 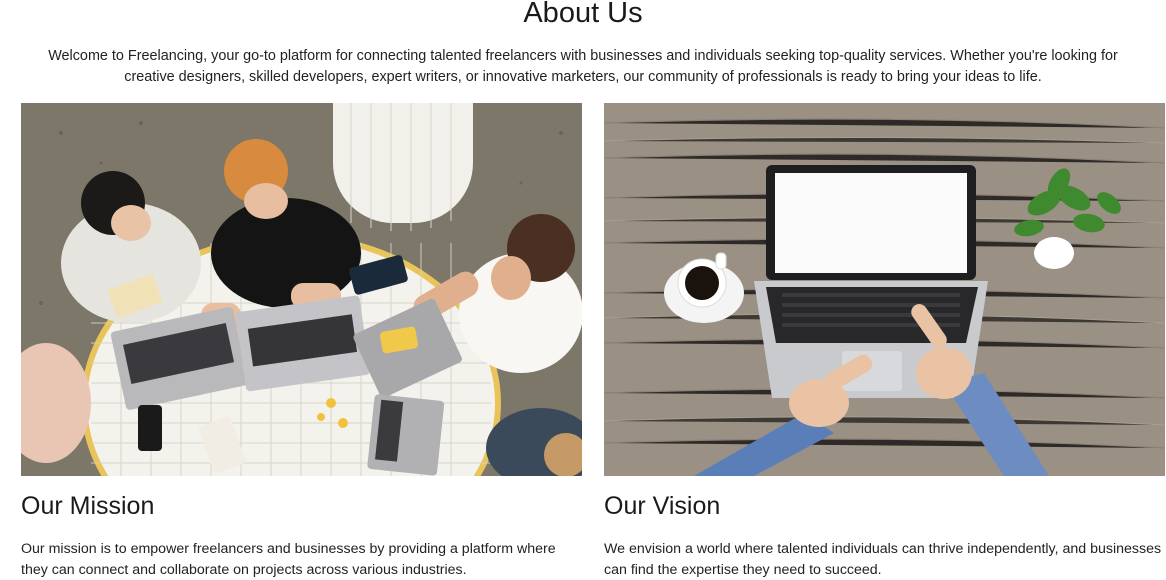 I want to click on mission-title: Our Mission, so click(x=88, y=506).